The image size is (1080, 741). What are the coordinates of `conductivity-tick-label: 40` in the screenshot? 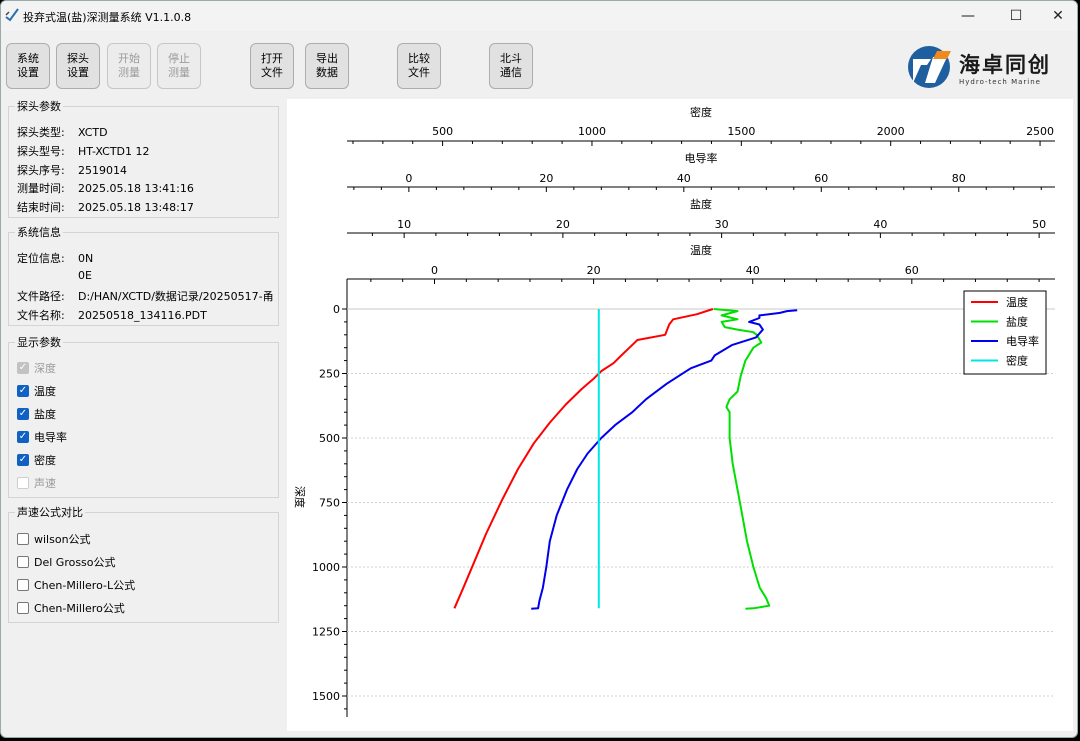 It's located at (684, 178).